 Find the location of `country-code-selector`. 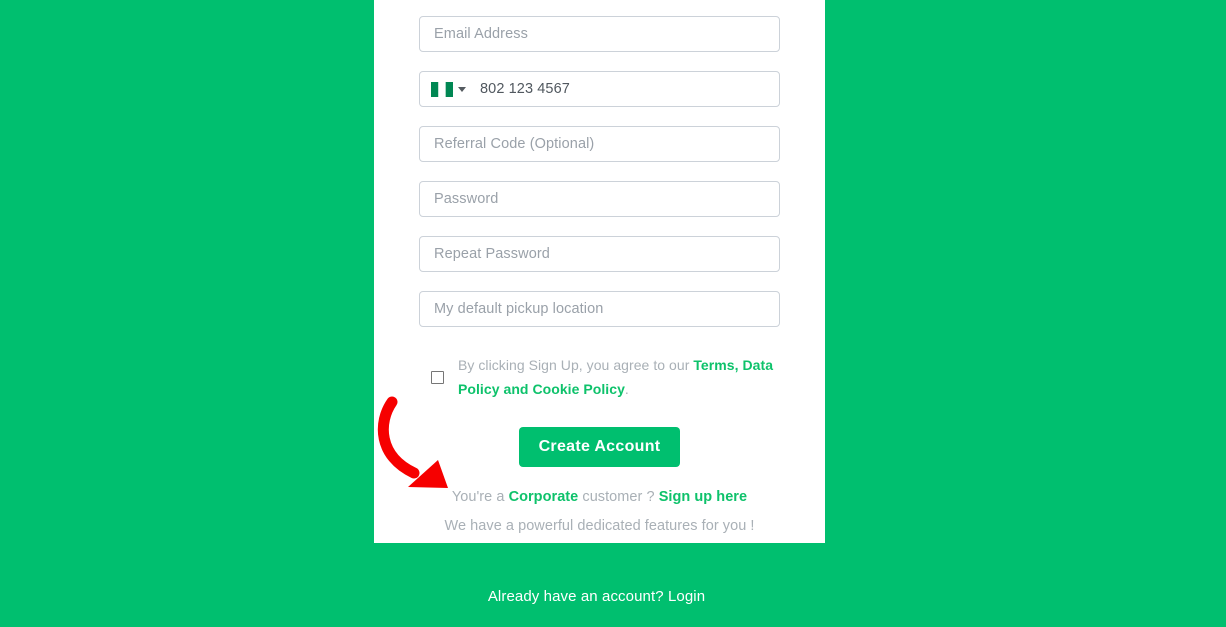

country-code-selector is located at coordinates (448, 89).